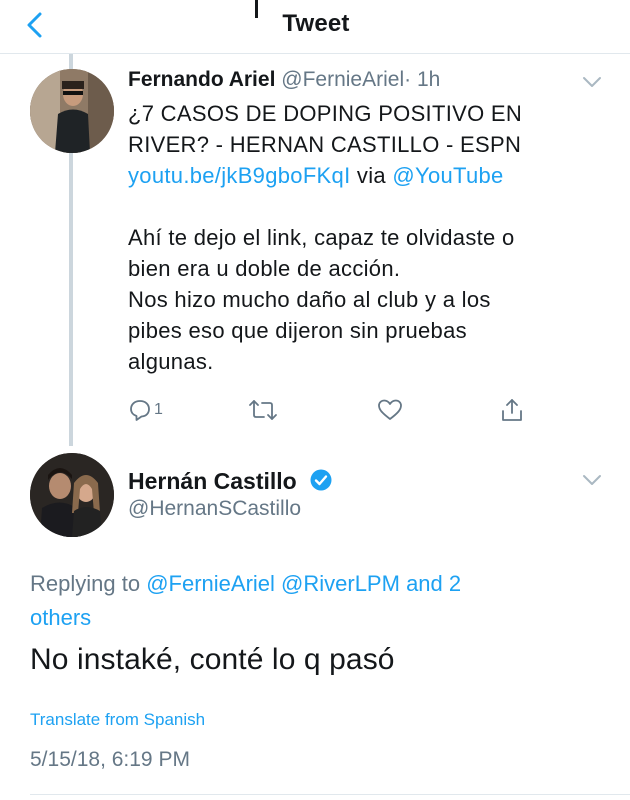  Describe the element at coordinates (171, 361) in the screenshot. I see `tweet-body-line: algunas.` at that location.